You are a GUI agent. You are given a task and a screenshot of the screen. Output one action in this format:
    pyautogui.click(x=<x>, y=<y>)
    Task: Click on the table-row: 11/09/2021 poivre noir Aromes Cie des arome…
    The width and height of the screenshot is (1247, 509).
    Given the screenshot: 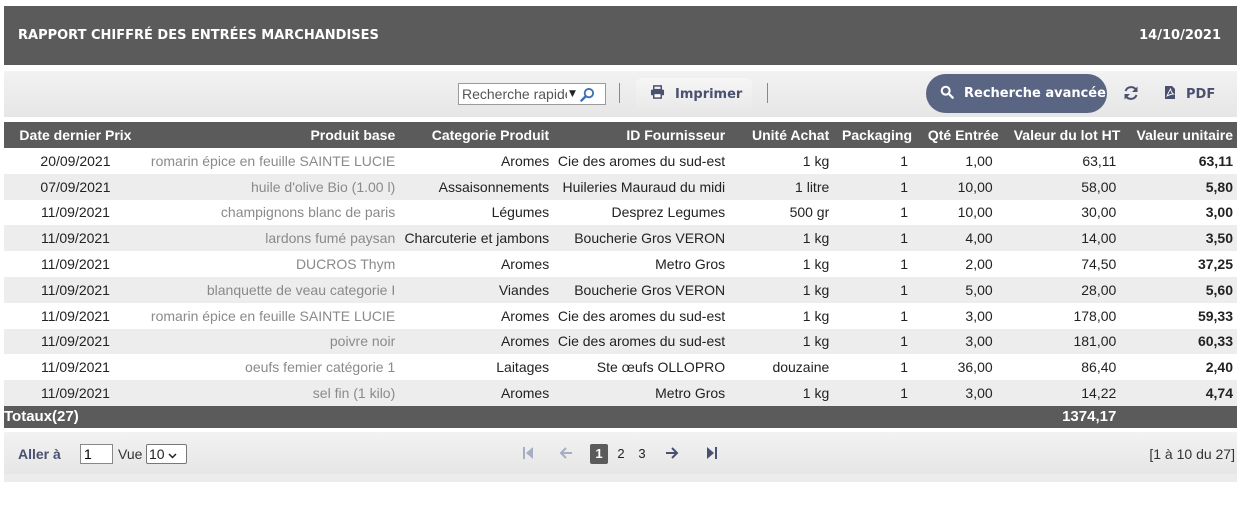 What is the action you would take?
    pyautogui.click(x=620, y=341)
    